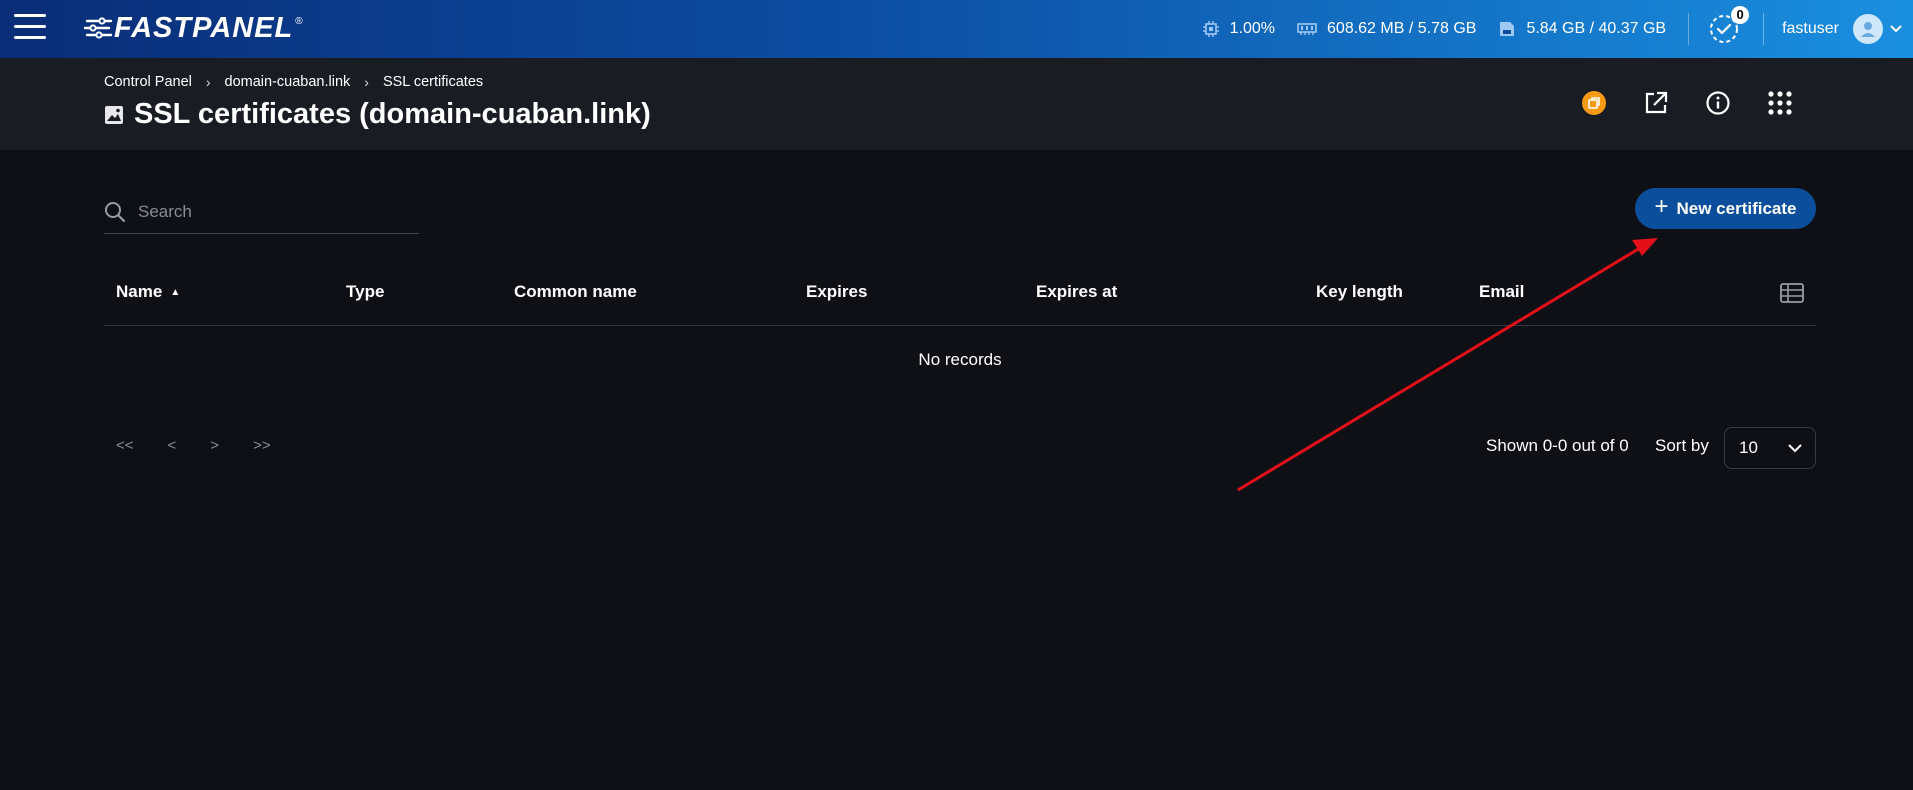 This screenshot has width=1913, height=790. Describe the element at coordinates (836, 292) in the screenshot. I see `column-header-expires: Expires` at that location.